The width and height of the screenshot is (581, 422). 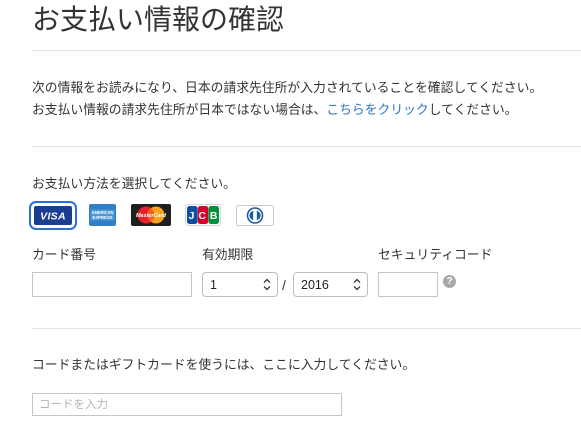 I want to click on mastercard-logo-text: MasterCard, so click(x=151, y=216).